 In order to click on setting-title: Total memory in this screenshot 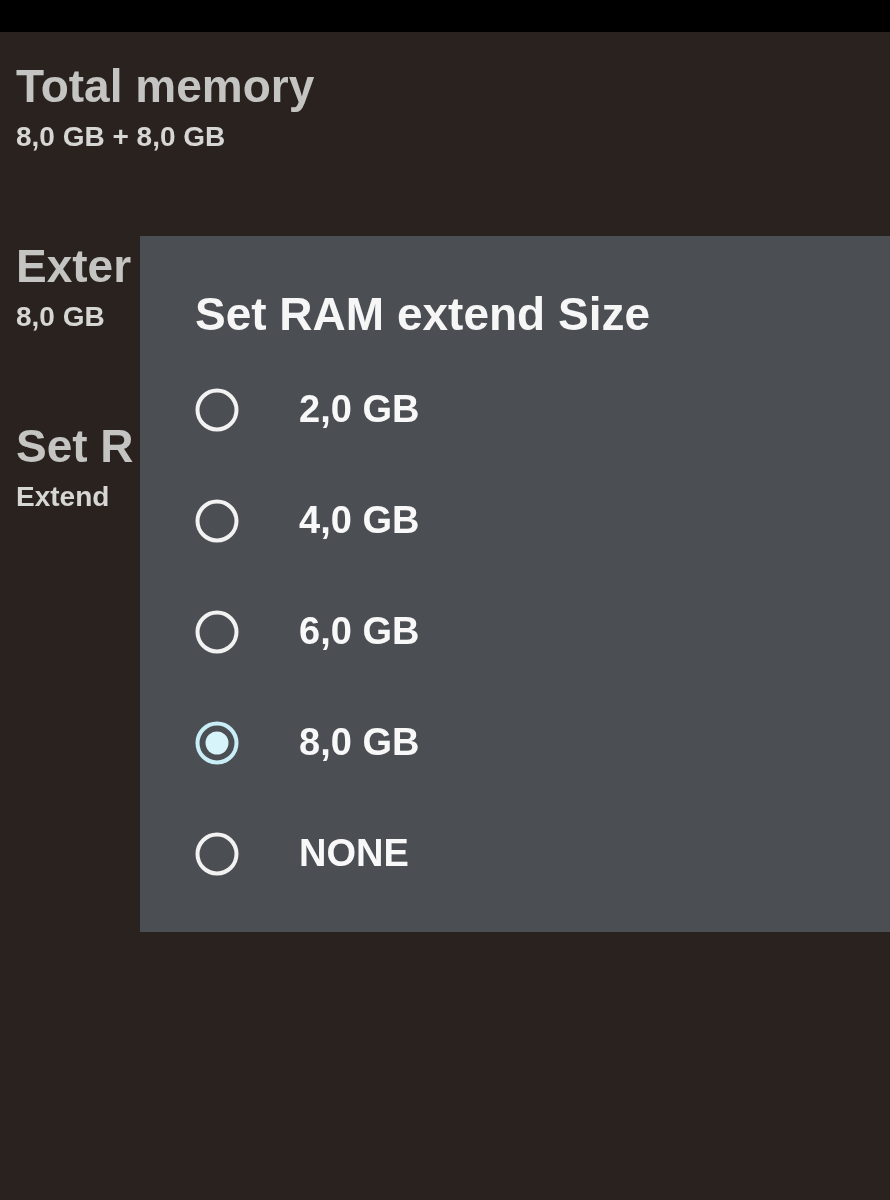, I will do `click(165, 86)`.